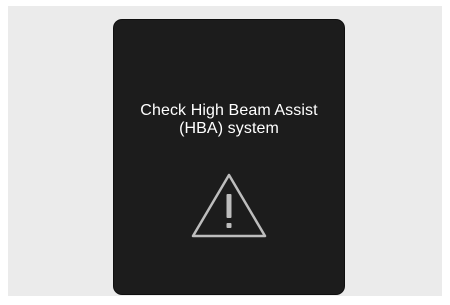 The image size is (450, 305). What do you see at coordinates (229, 205) in the screenshot?
I see `warning-triangle-icon` at bounding box center [229, 205].